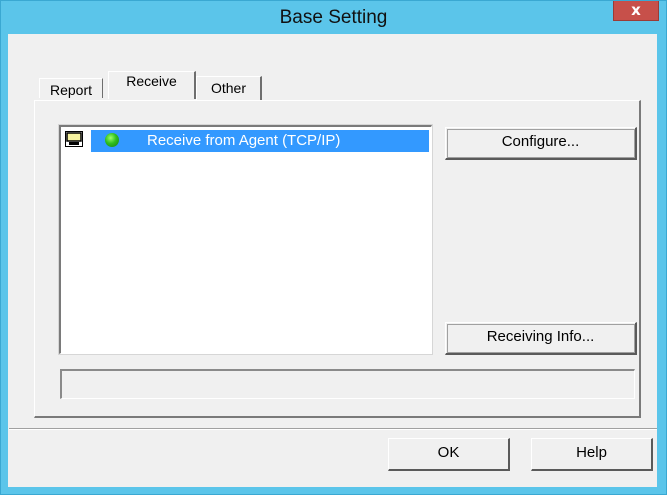 The height and width of the screenshot is (495, 667). I want to click on help-button-label: Help, so click(591, 452).